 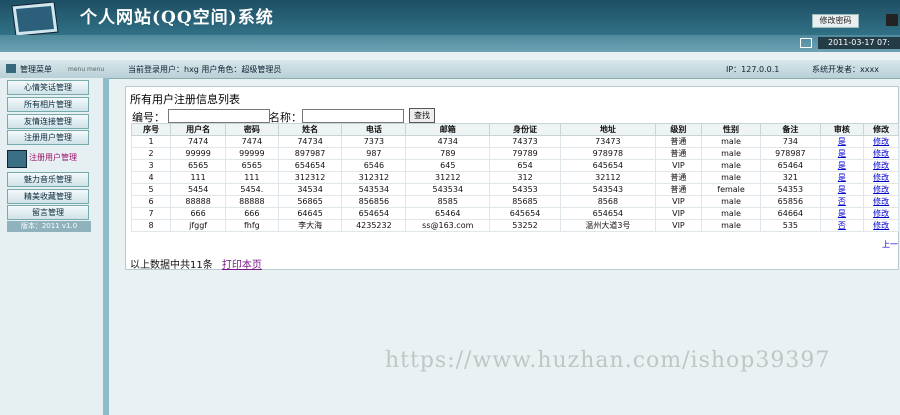 What do you see at coordinates (890, 244) in the screenshot?
I see `prev-page-link: 上一` at bounding box center [890, 244].